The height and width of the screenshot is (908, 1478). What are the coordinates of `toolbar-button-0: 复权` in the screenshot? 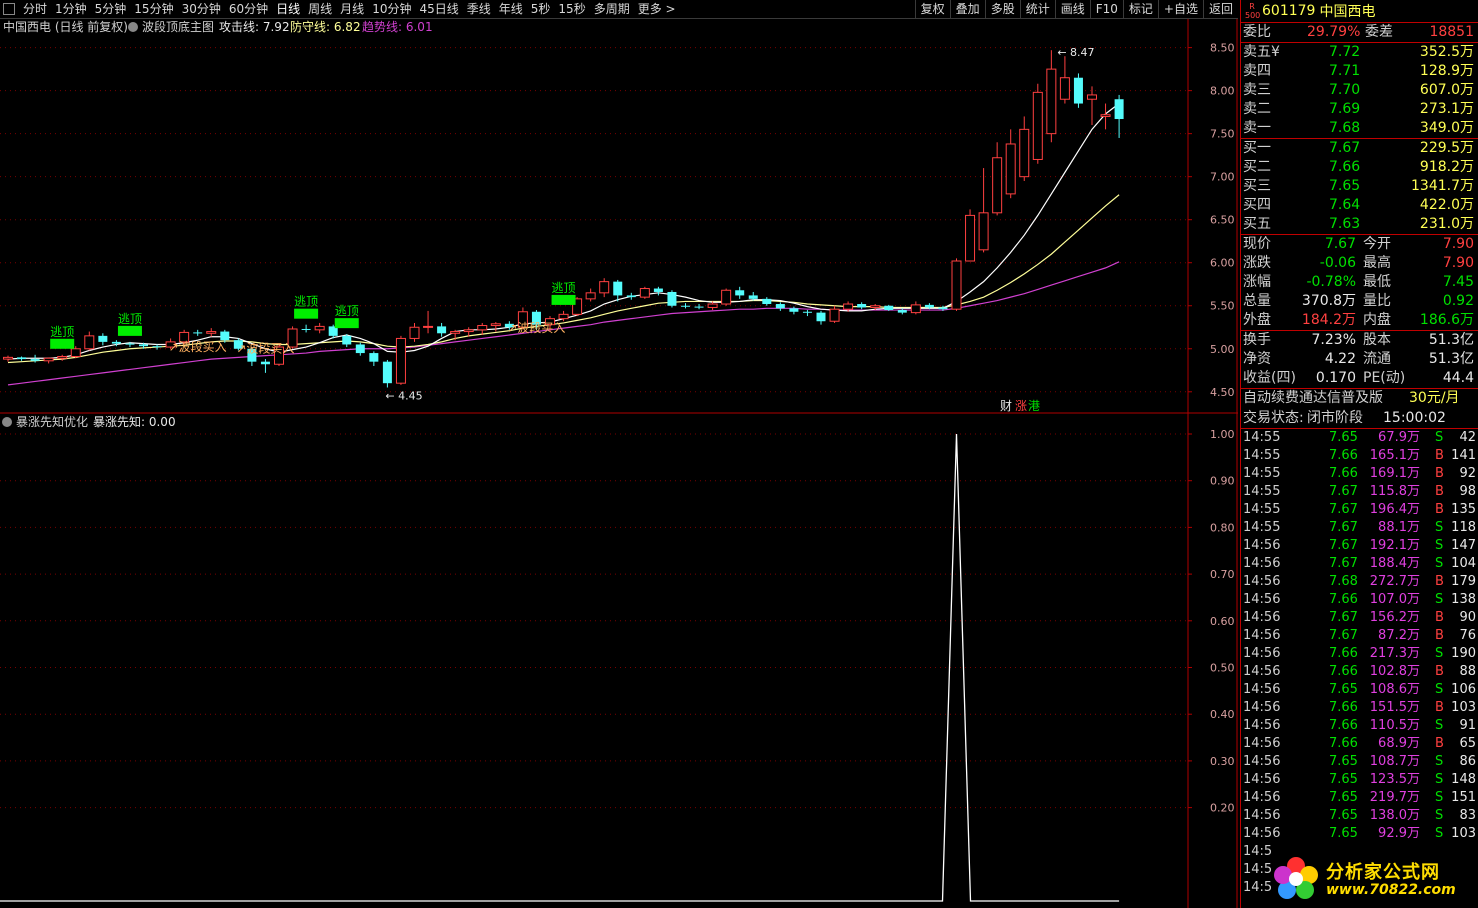 It's located at (932, 9).